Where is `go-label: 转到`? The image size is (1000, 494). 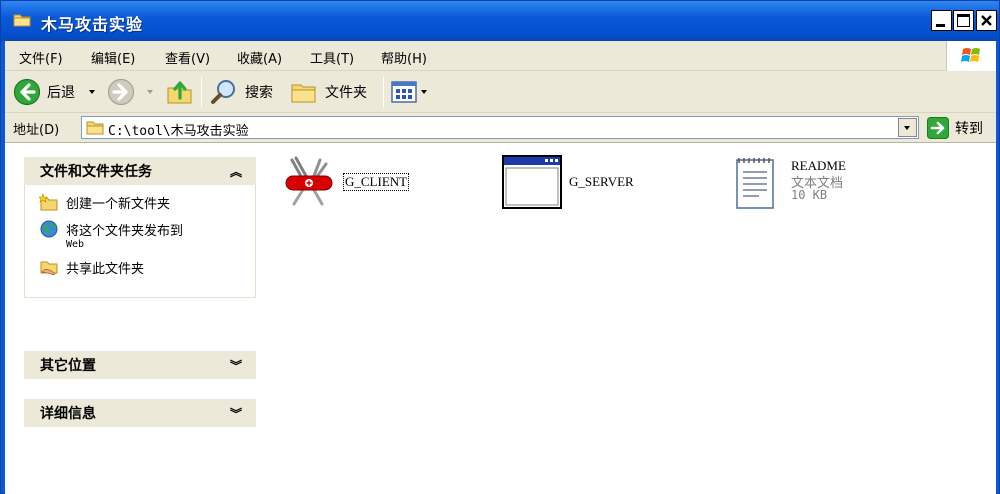
go-label: 转到 is located at coordinates (969, 129).